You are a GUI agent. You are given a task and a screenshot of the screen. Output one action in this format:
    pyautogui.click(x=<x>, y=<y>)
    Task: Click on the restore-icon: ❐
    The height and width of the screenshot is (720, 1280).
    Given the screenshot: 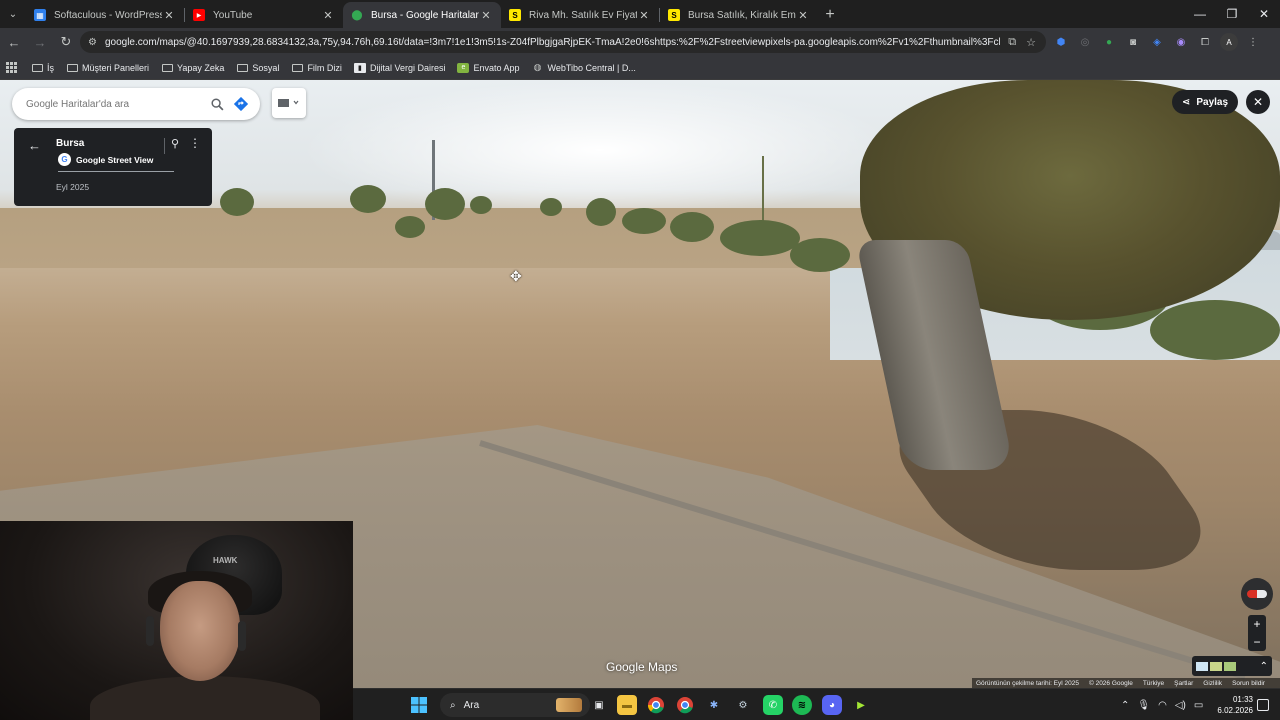 What is the action you would take?
    pyautogui.click(x=1232, y=14)
    